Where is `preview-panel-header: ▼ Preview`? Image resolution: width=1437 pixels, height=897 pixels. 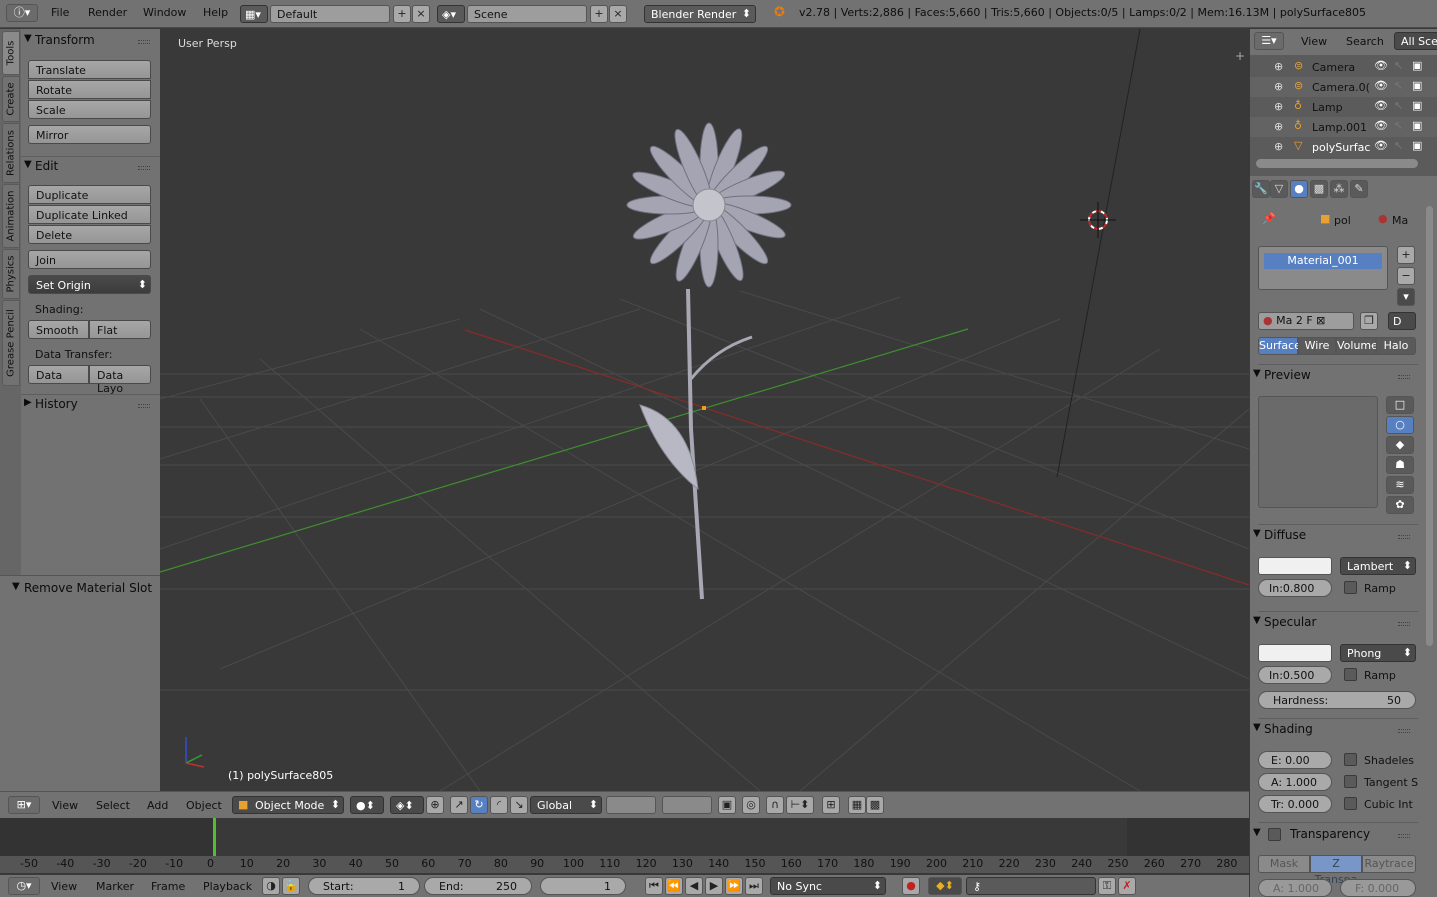 preview-panel-header: ▼ Preview is located at coordinates (1335, 376).